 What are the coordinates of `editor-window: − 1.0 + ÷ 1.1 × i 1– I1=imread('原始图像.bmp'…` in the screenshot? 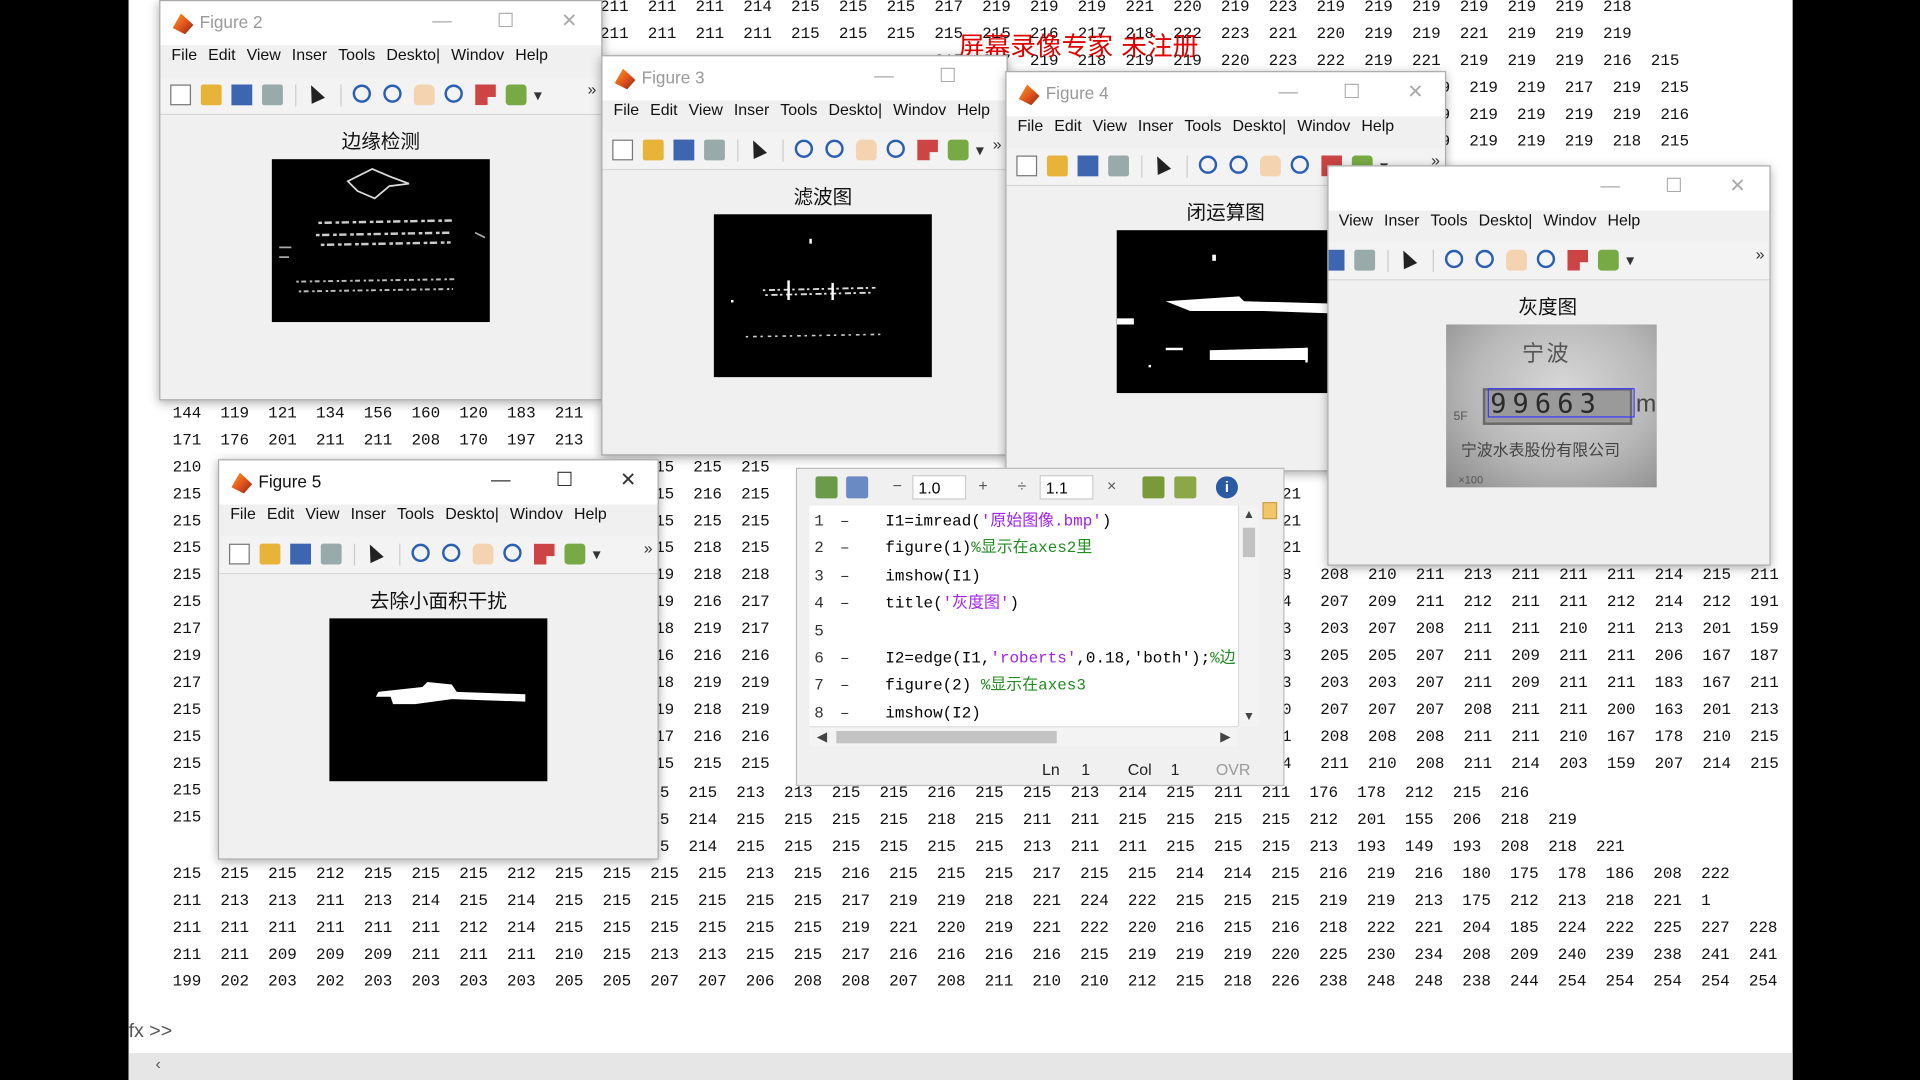 It's located at (1040, 627).